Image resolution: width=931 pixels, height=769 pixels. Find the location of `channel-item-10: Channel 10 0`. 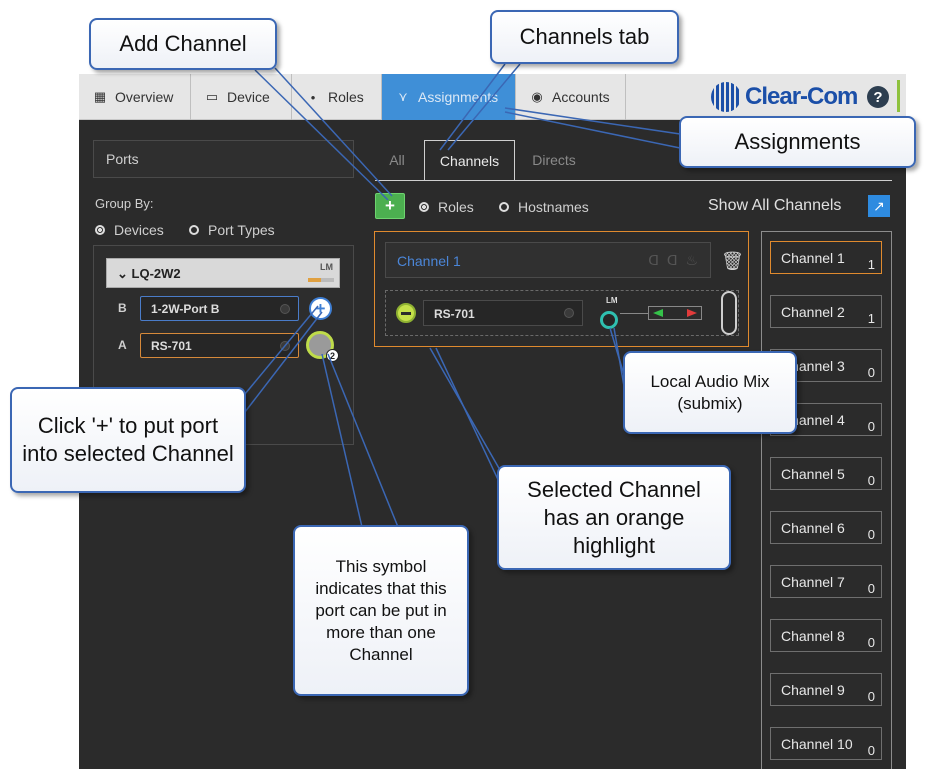

channel-item-10: Channel 10 0 is located at coordinates (826, 743).